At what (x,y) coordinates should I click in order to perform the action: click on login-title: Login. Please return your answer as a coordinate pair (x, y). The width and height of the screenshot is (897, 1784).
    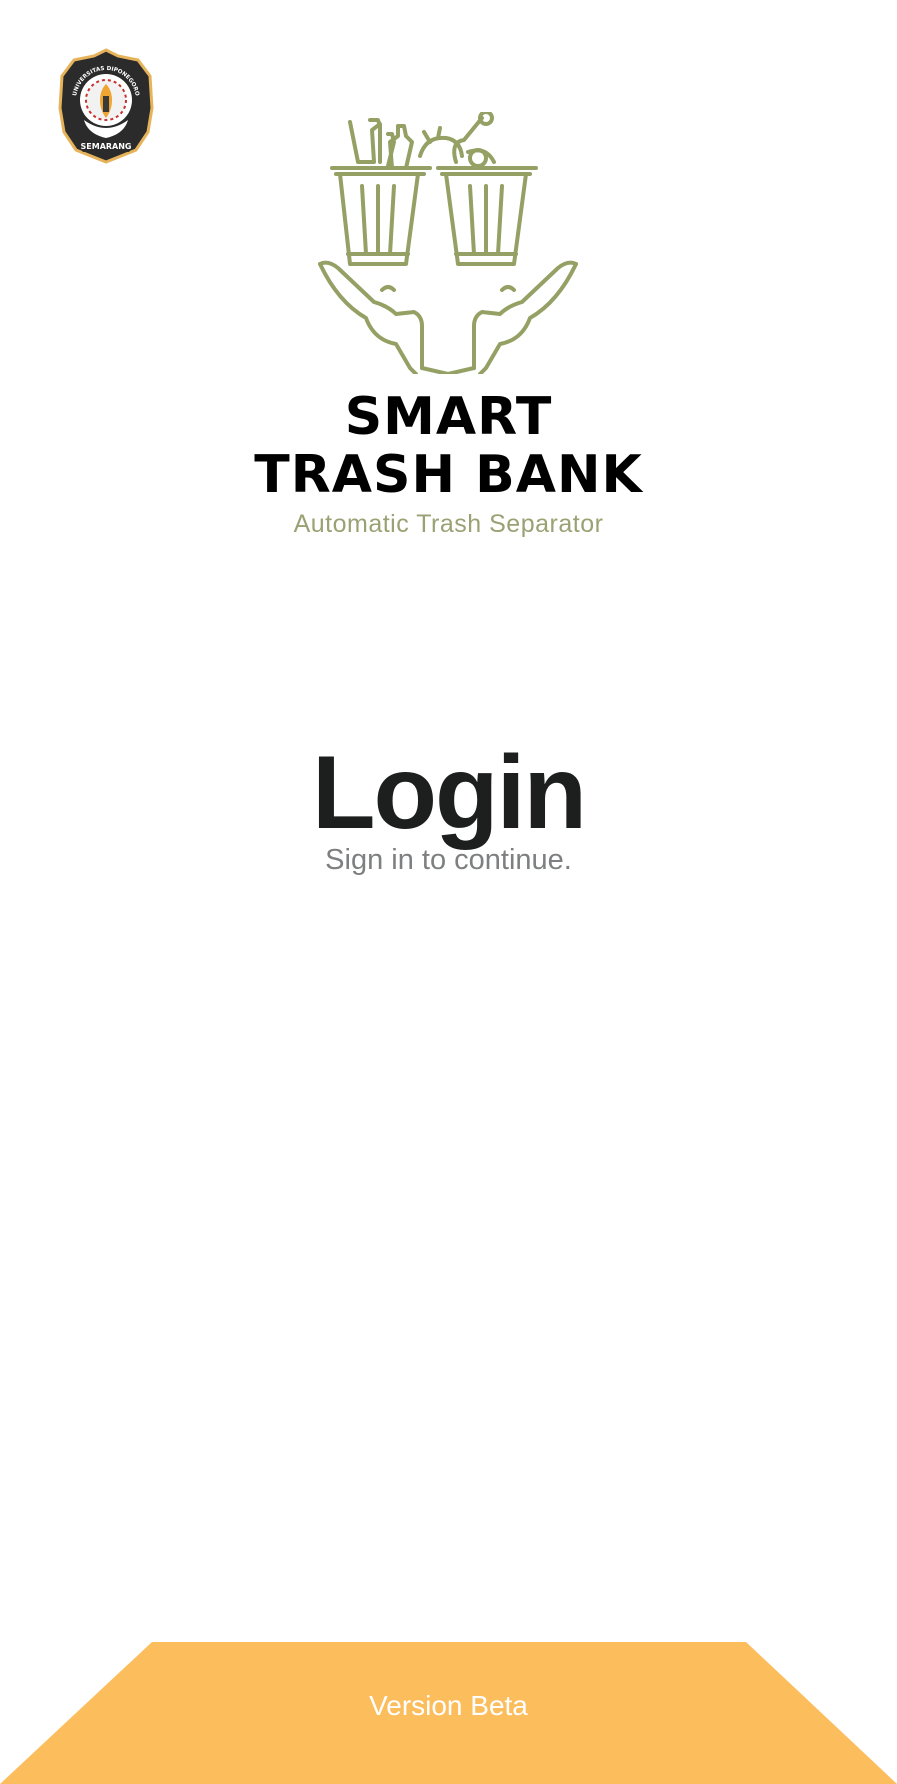
    Looking at the image, I should click on (449, 793).